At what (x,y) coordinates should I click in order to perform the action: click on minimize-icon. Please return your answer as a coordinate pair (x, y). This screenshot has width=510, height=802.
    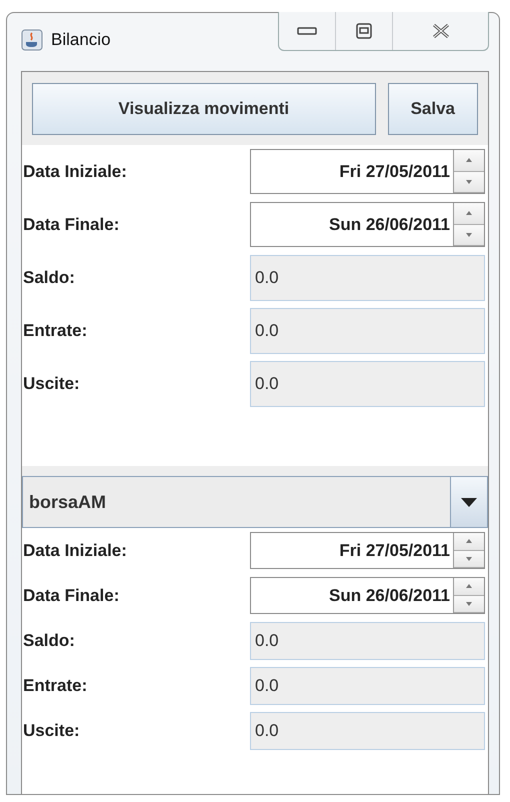
    Looking at the image, I should click on (307, 31).